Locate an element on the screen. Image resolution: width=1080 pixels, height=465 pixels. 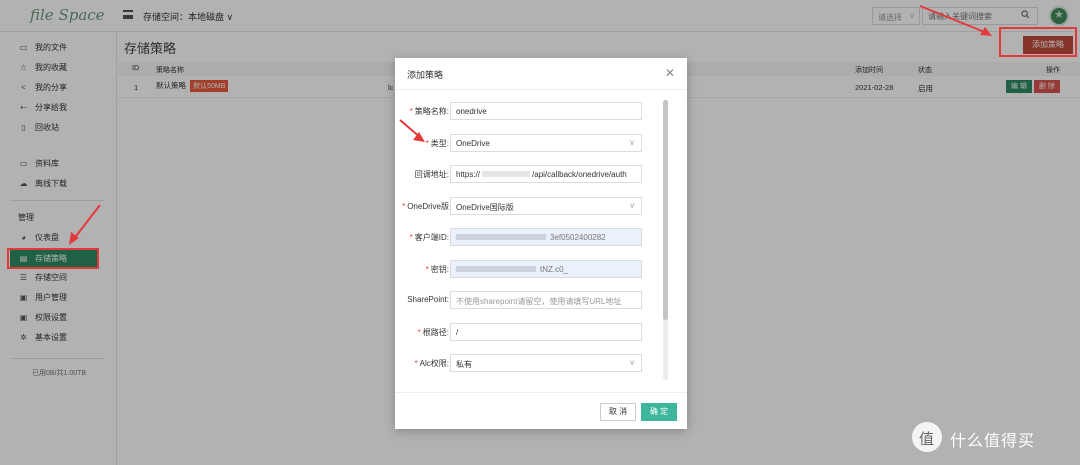
arrow-to-add-button is located at coordinates (955, 20).